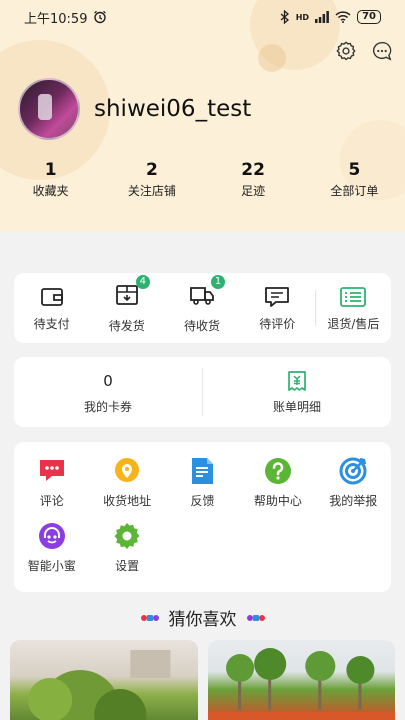  I want to click on location-icon, so click(127, 470).